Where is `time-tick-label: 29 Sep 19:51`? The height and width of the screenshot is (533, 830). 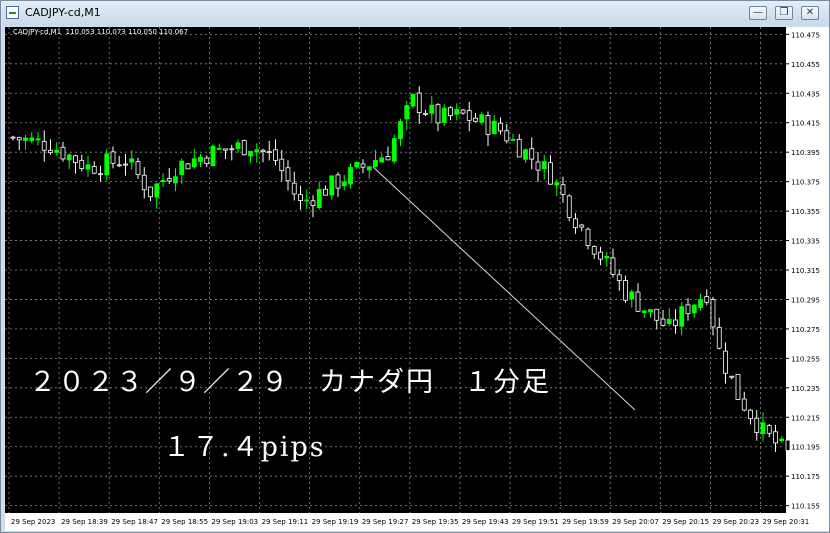 time-tick-label: 29 Sep 19:51 is located at coordinates (535, 522).